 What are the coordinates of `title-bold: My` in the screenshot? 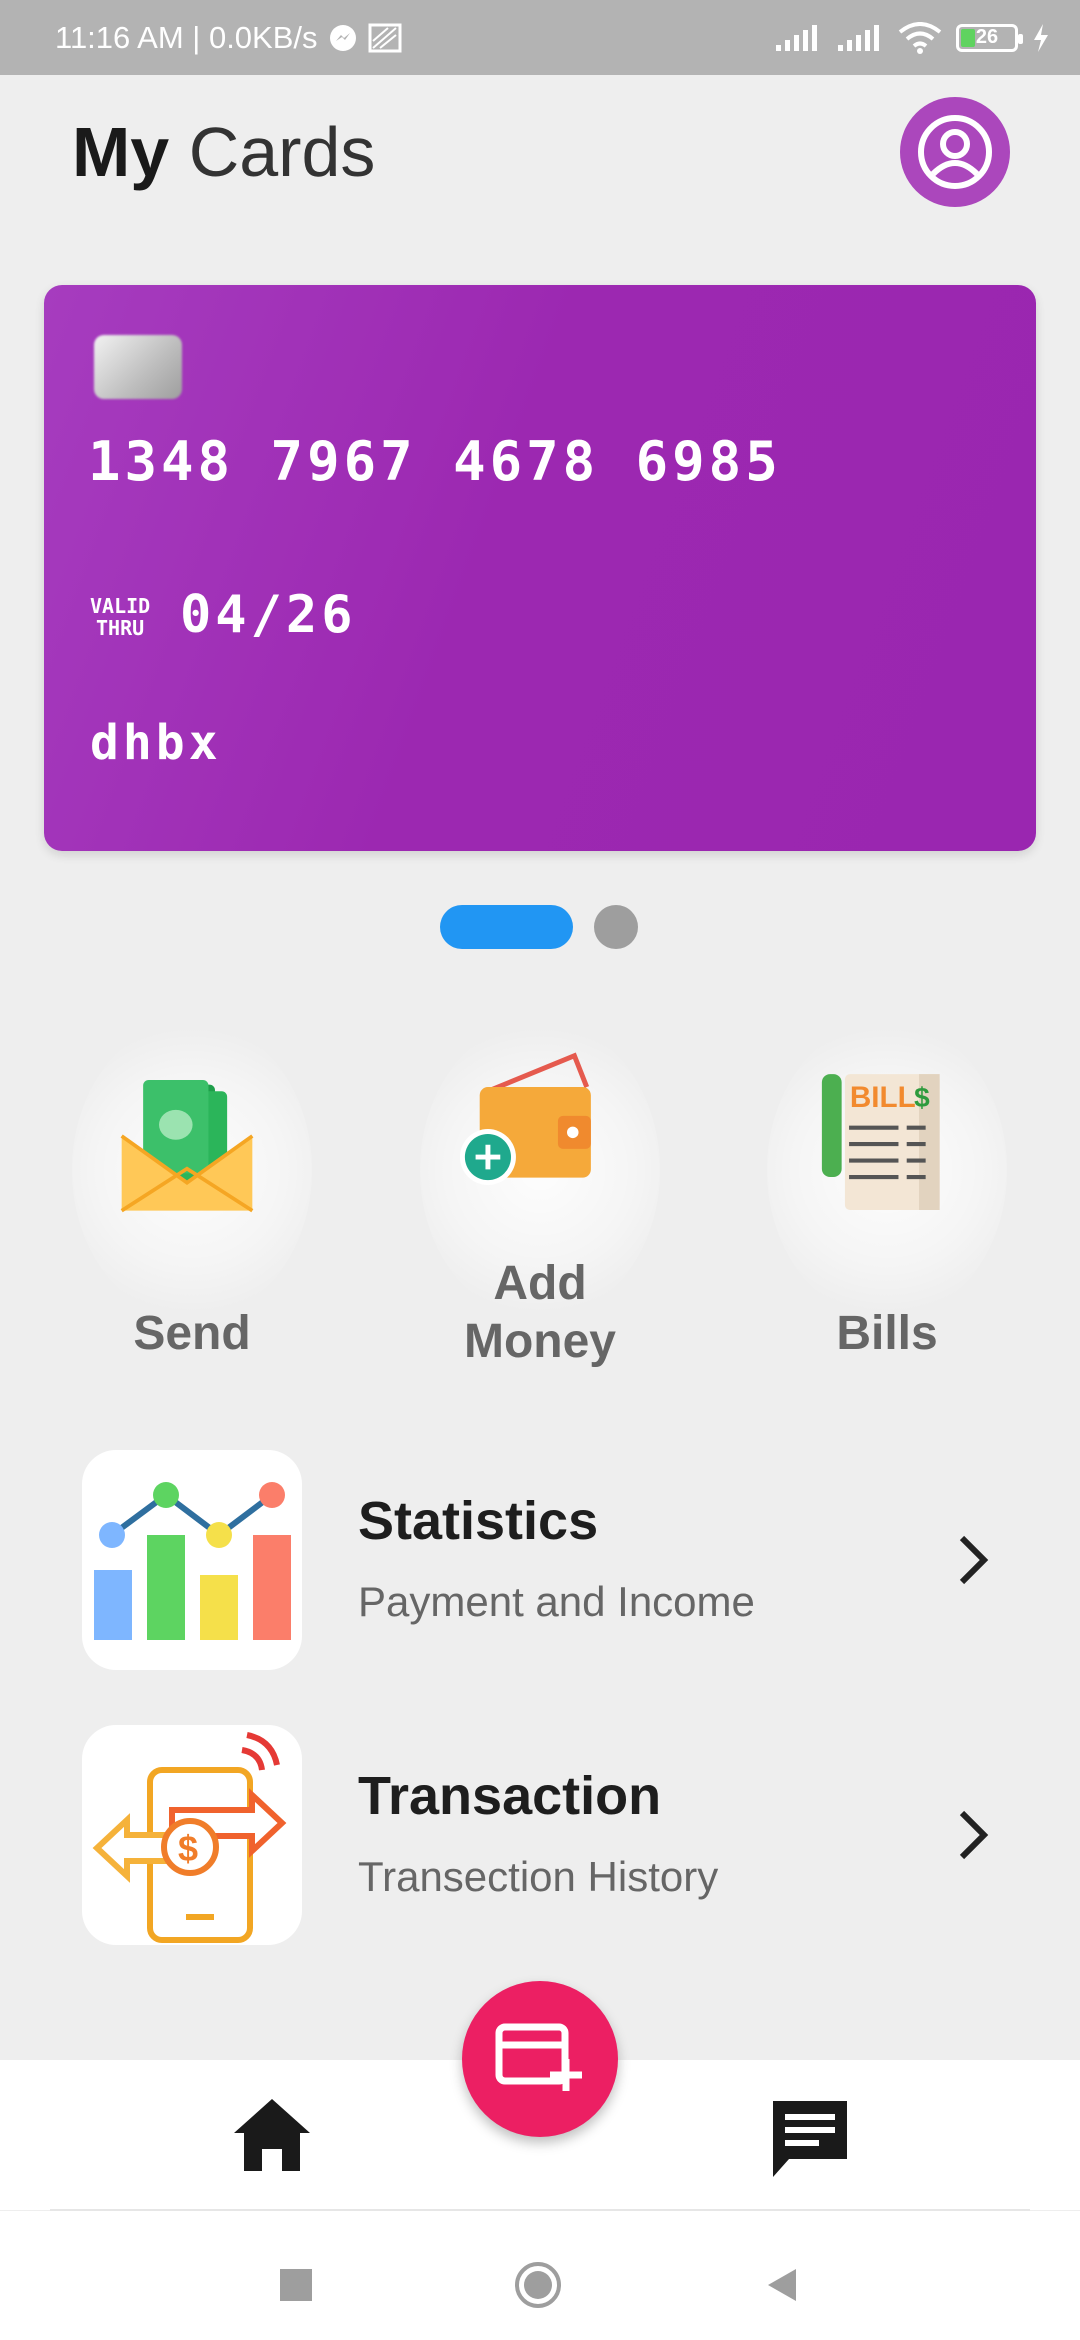 It's located at (121, 152).